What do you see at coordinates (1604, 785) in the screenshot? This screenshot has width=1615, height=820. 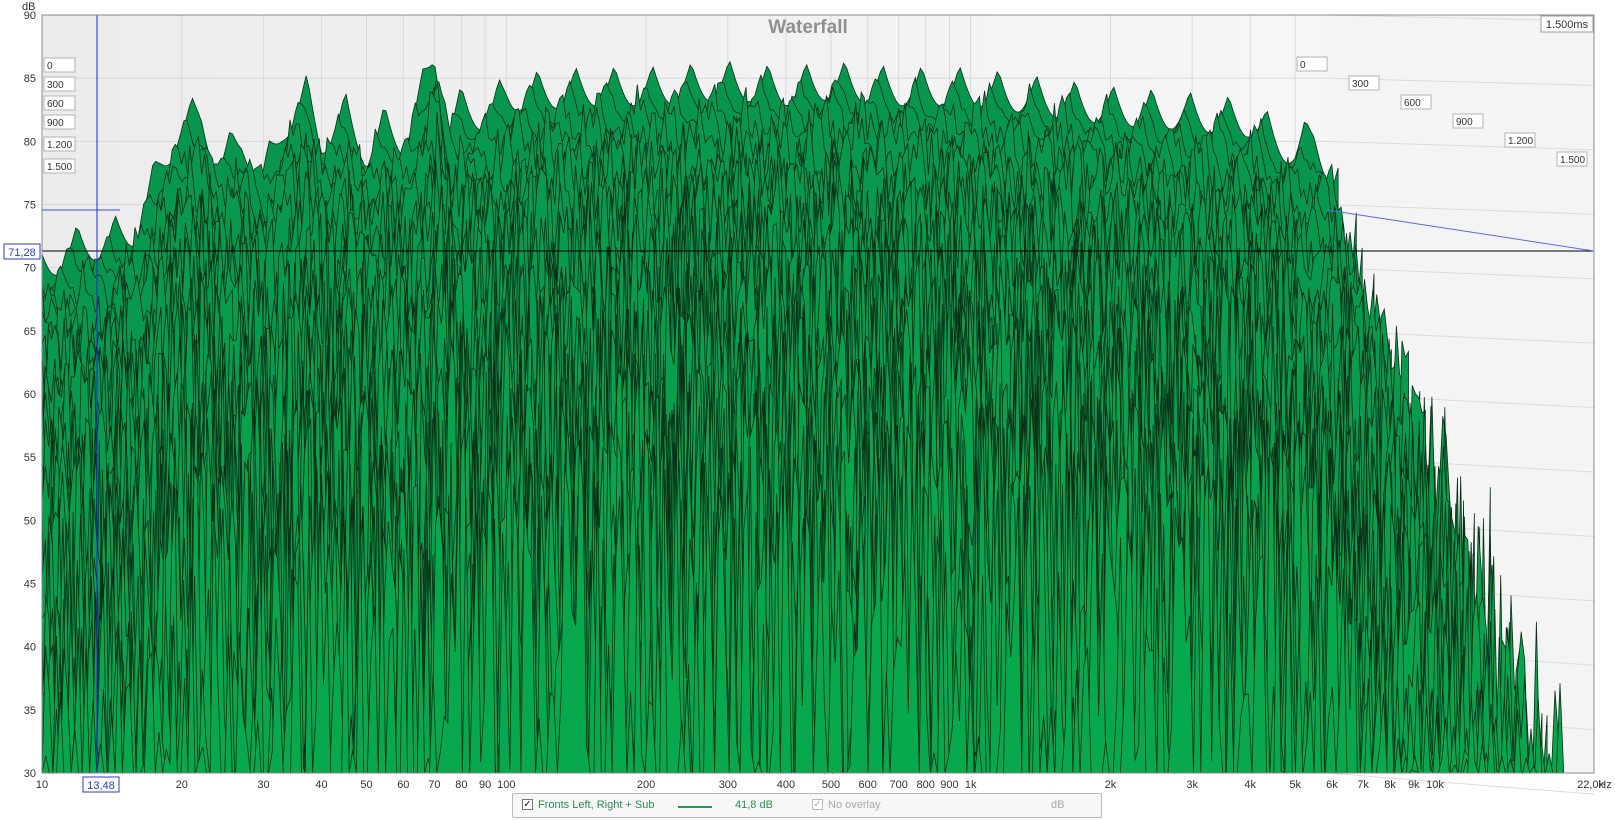 I see `x-axis-unit: Hz` at bounding box center [1604, 785].